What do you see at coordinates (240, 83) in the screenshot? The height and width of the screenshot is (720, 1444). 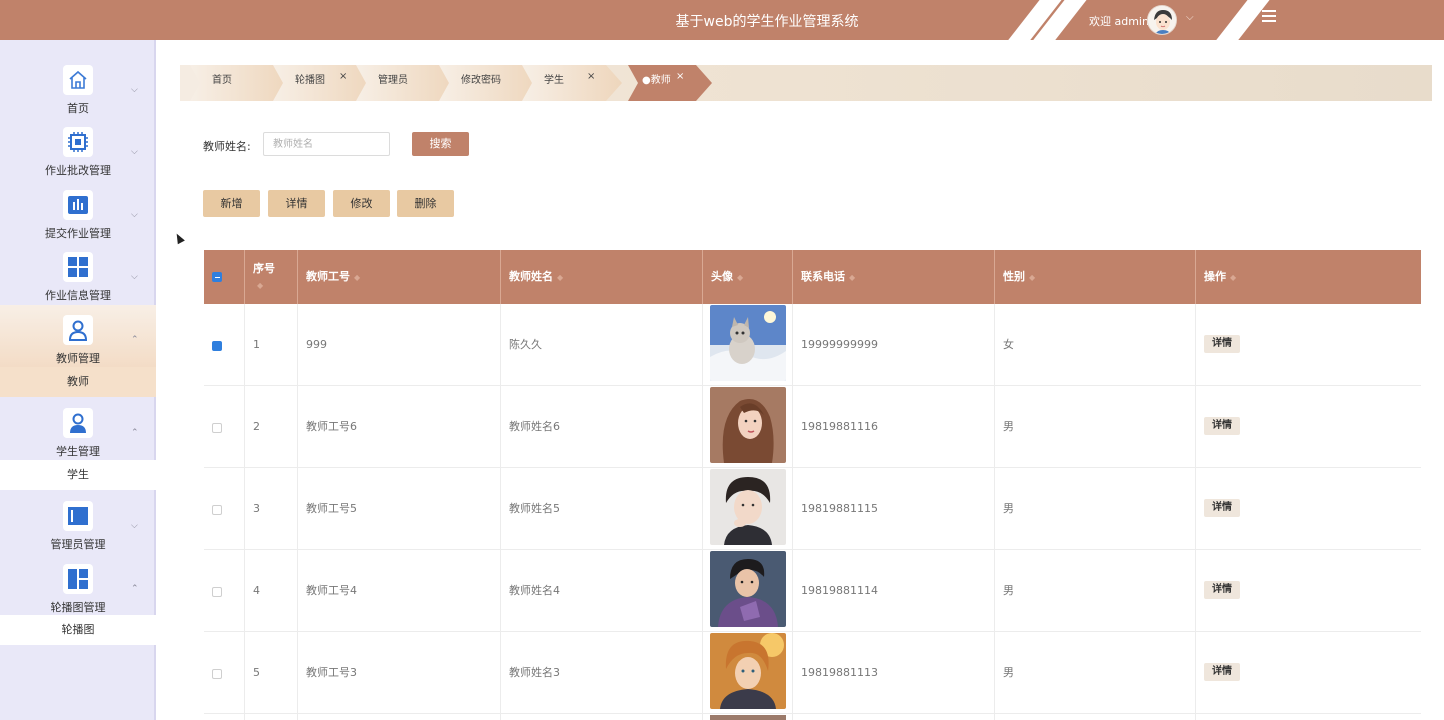 I see `tab-home: 首页` at bounding box center [240, 83].